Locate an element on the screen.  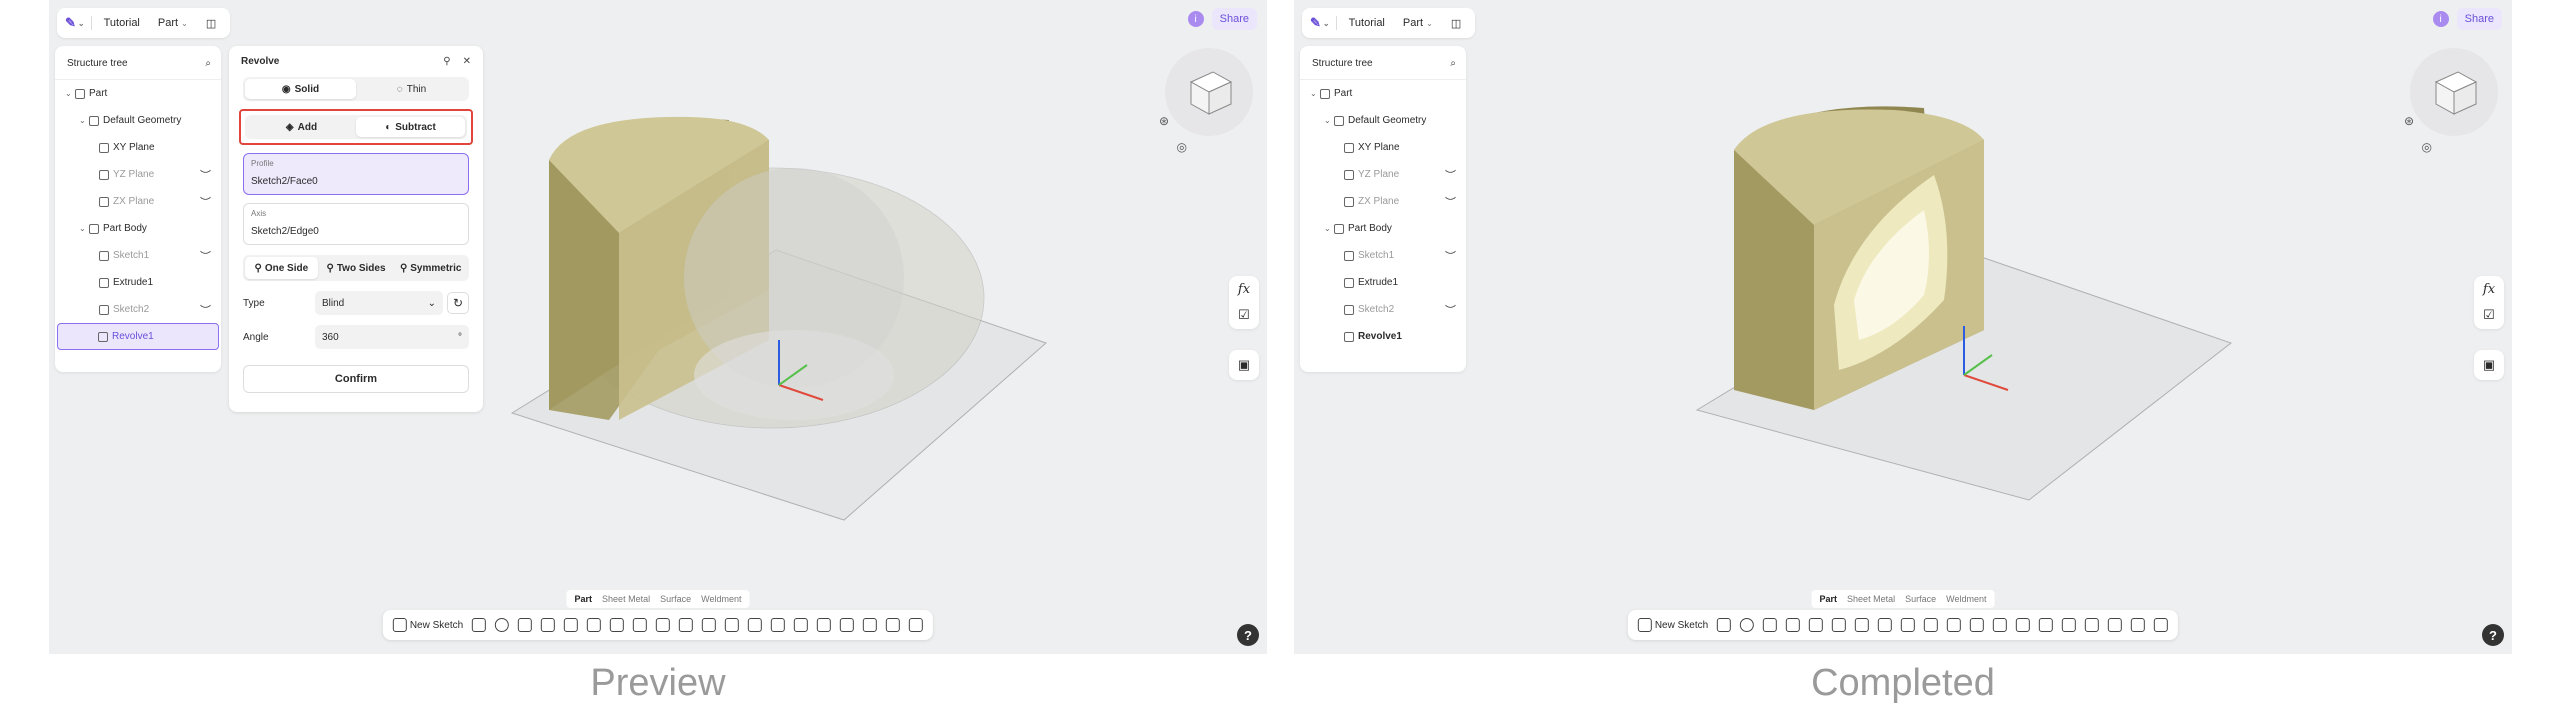
chamfer-icon is located at coordinates (1885, 625).